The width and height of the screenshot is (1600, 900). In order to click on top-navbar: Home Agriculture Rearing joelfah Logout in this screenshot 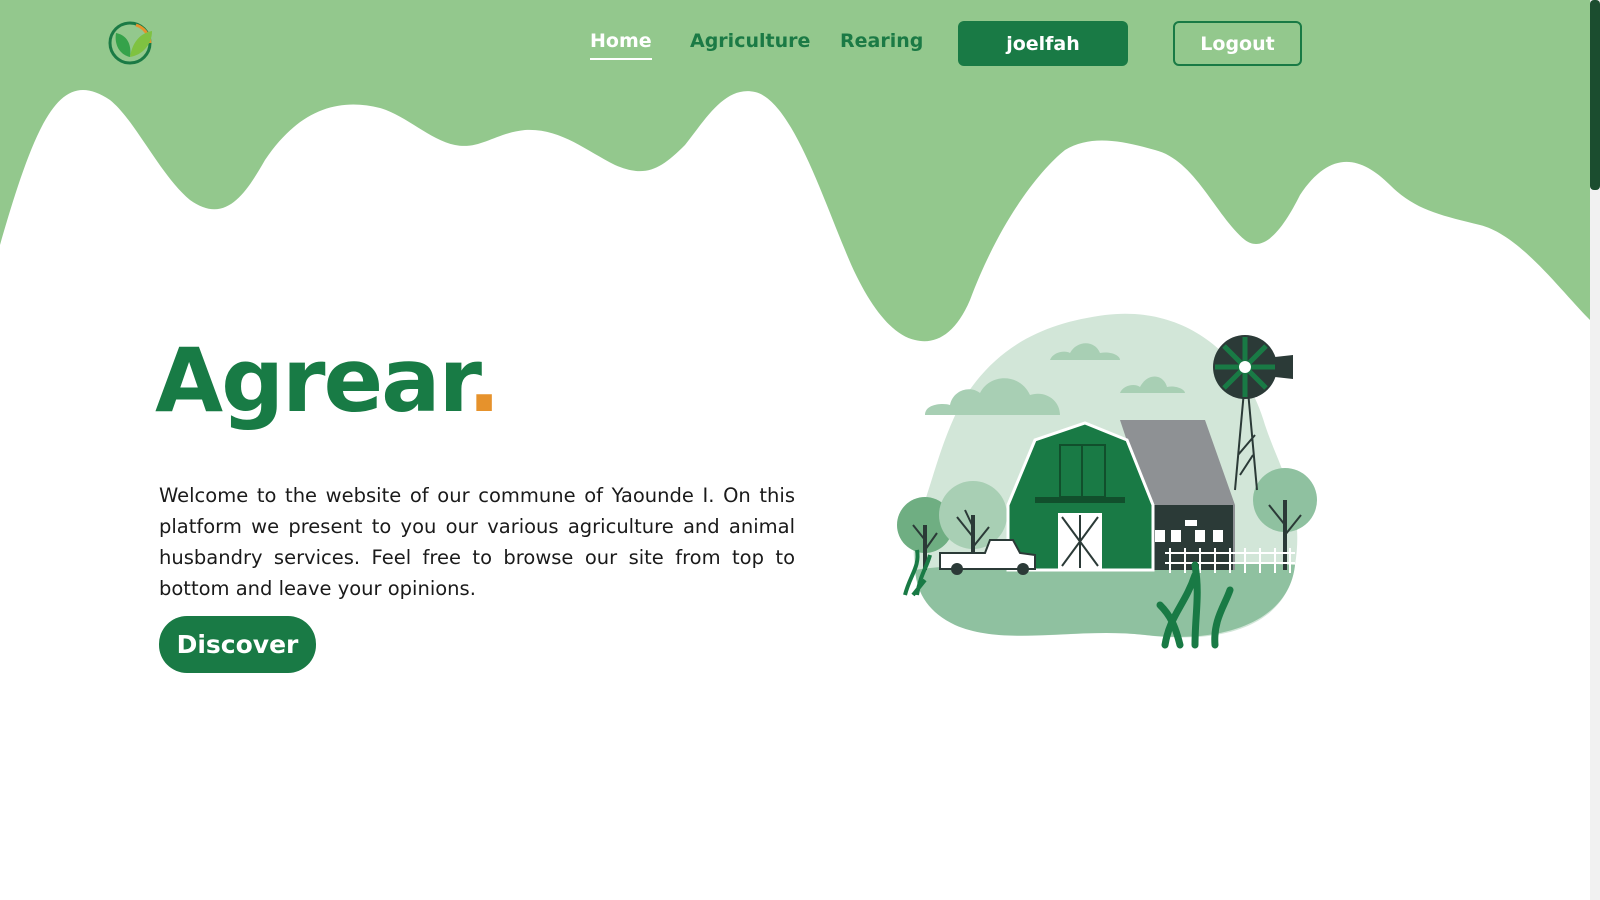, I will do `click(795, 44)`.